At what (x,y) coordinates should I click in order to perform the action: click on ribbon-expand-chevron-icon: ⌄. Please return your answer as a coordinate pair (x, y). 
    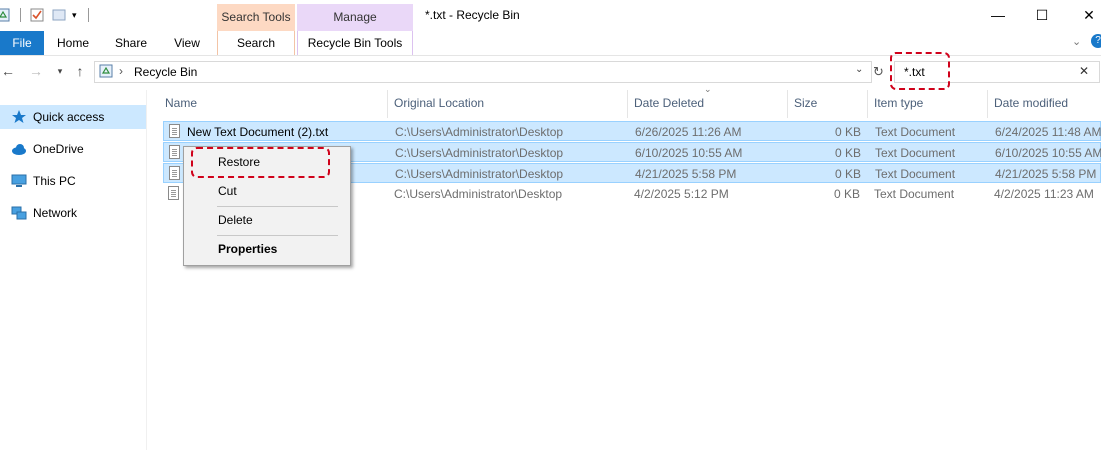
    Looking at the image, I should click on (1076, 41).